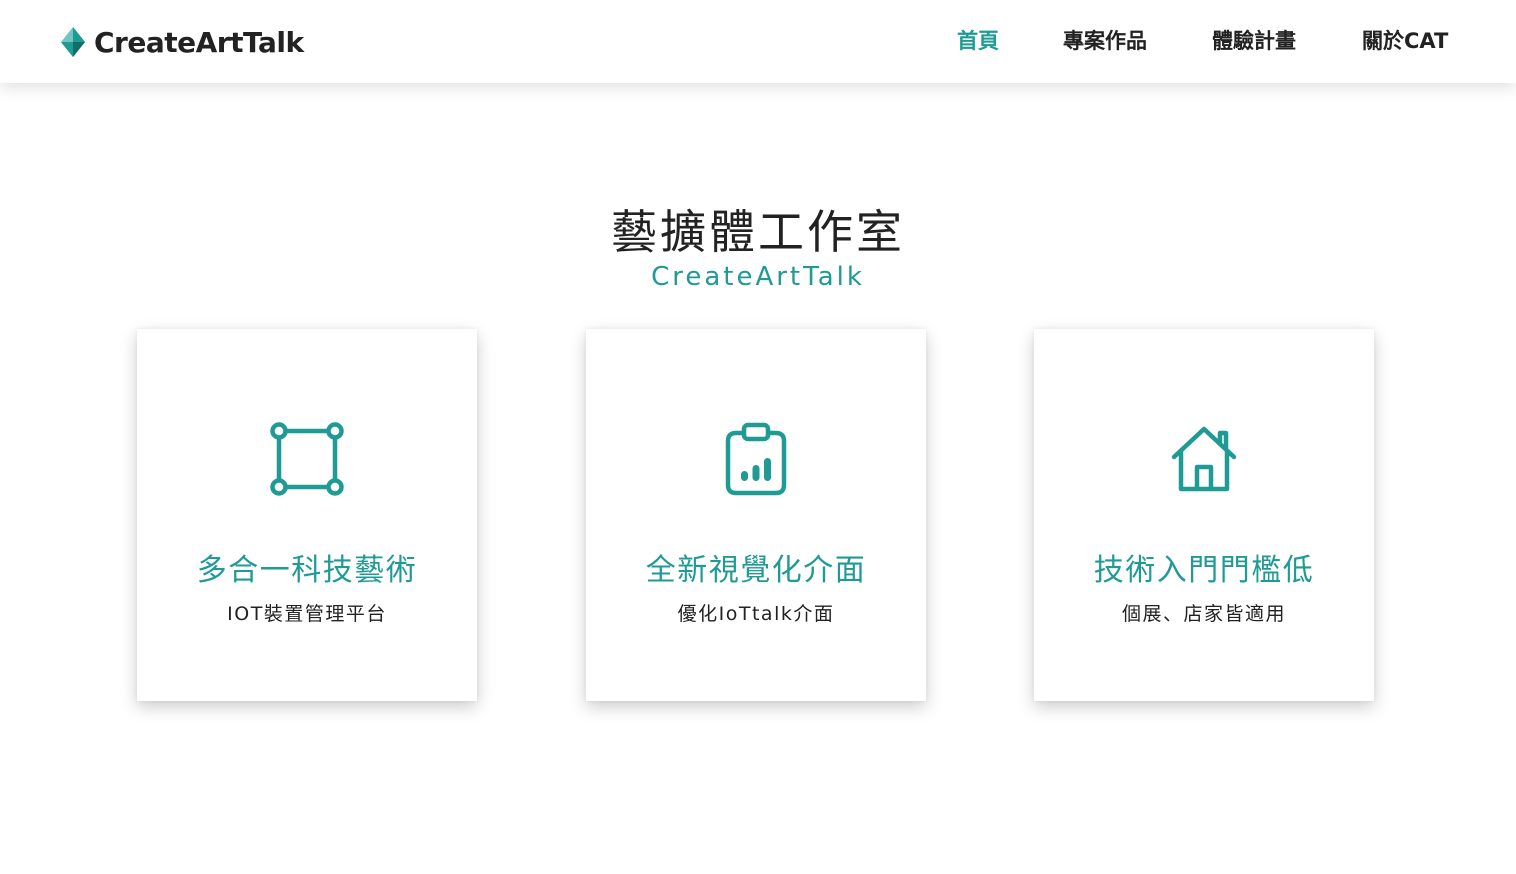 The width and height of the screenshot is (1516, 874). What do you see at coordinates (1204, 459) in the screenshot?
I see `house-icon` at bounding box center [1204, 459].